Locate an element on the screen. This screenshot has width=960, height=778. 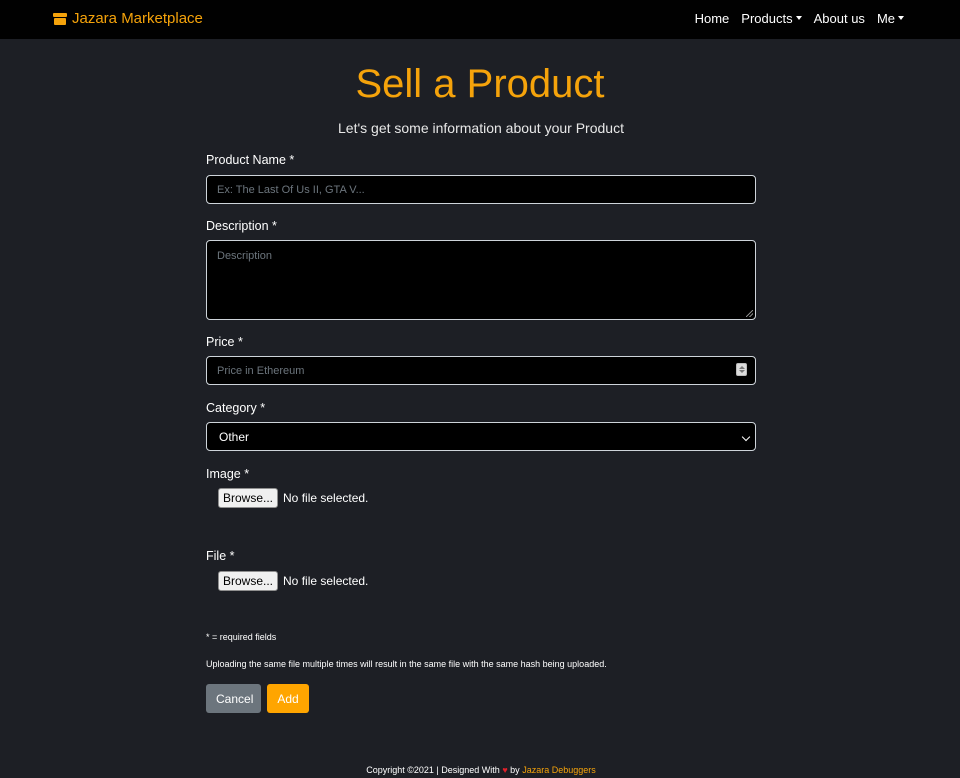
price-input is located at coordinates (481, 370).